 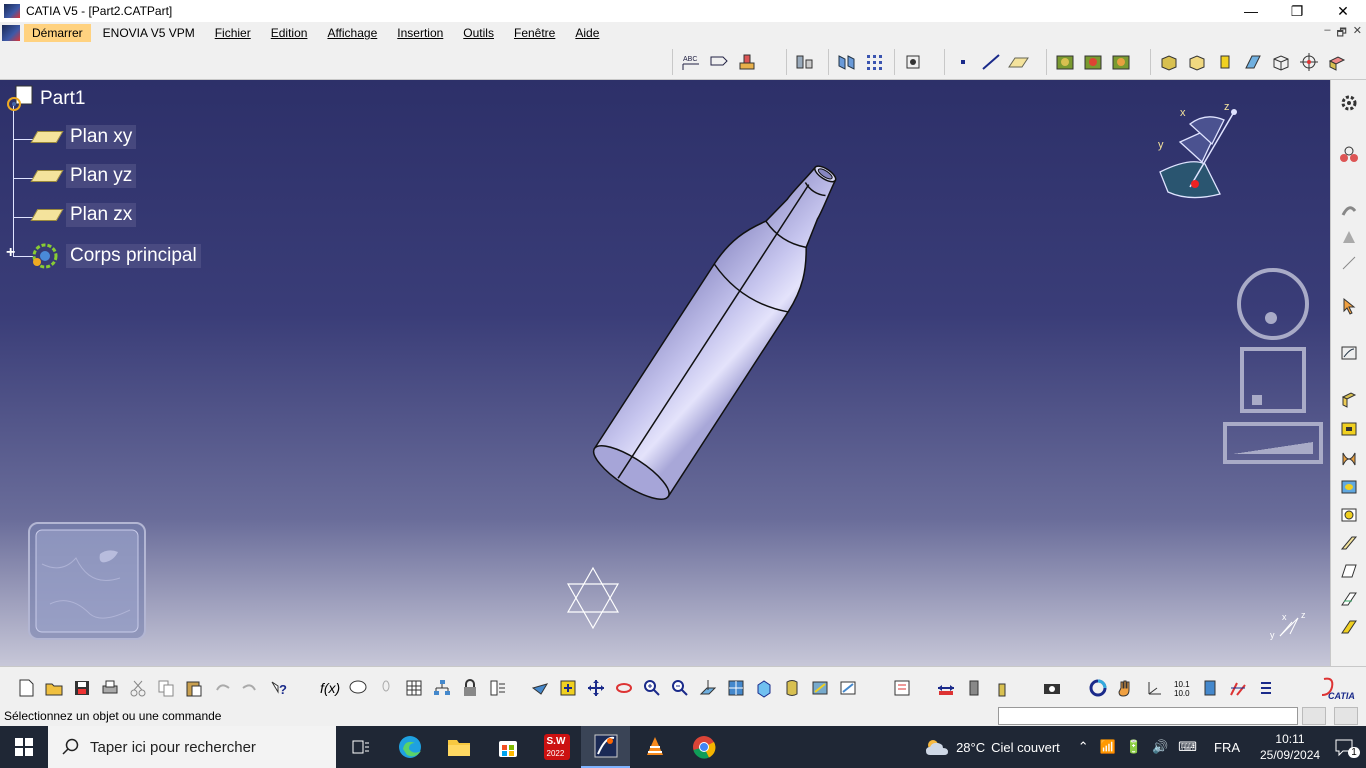 What do you see at coordinates (605, 747) in the screenshot?
I see `catia-app` at bounding box center [605, 747].